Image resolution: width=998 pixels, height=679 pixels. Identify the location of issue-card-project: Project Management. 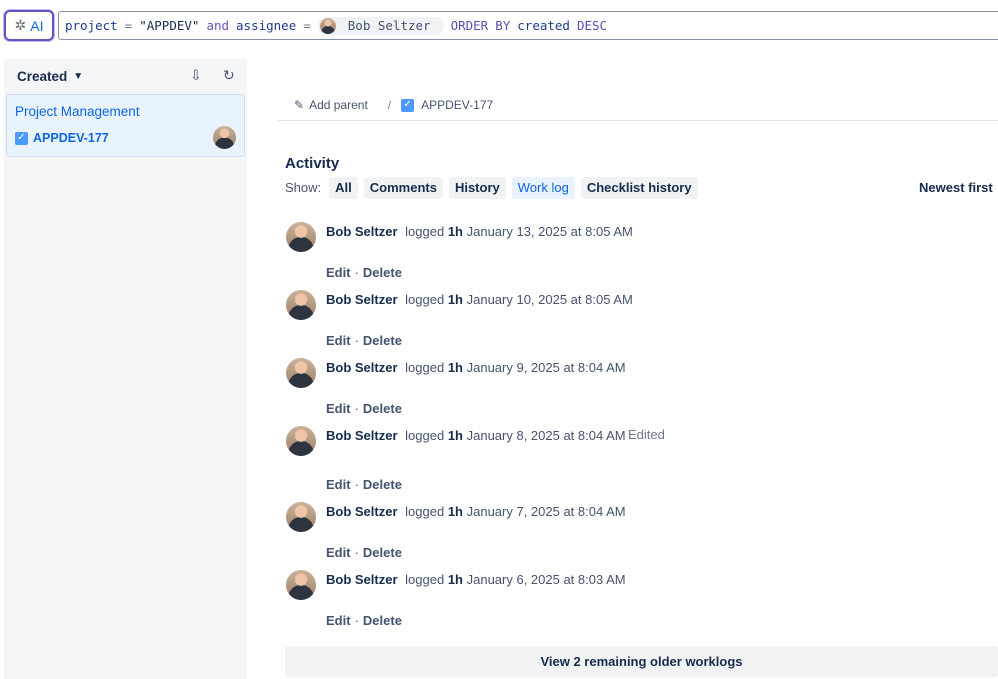
(77, 111).